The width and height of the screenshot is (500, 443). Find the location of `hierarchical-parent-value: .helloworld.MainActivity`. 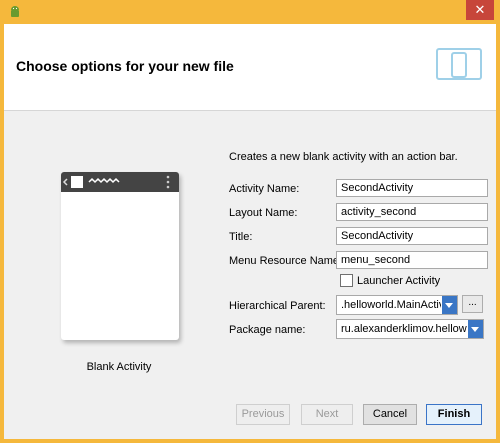

hierarchical-parent-value: .helloworld.MainActivity is located at coordinates (391, 305).